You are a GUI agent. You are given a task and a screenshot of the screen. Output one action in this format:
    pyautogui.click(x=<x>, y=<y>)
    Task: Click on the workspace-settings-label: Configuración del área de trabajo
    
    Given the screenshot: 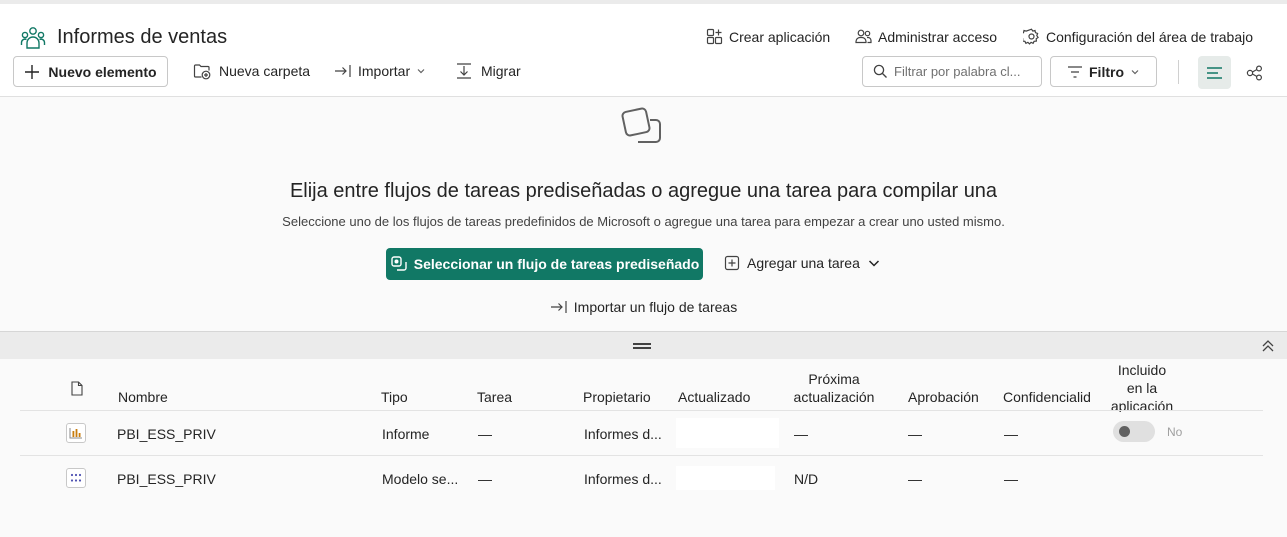 What is the action you would take?
    pyautogui.click(x=1150, y=36)
    